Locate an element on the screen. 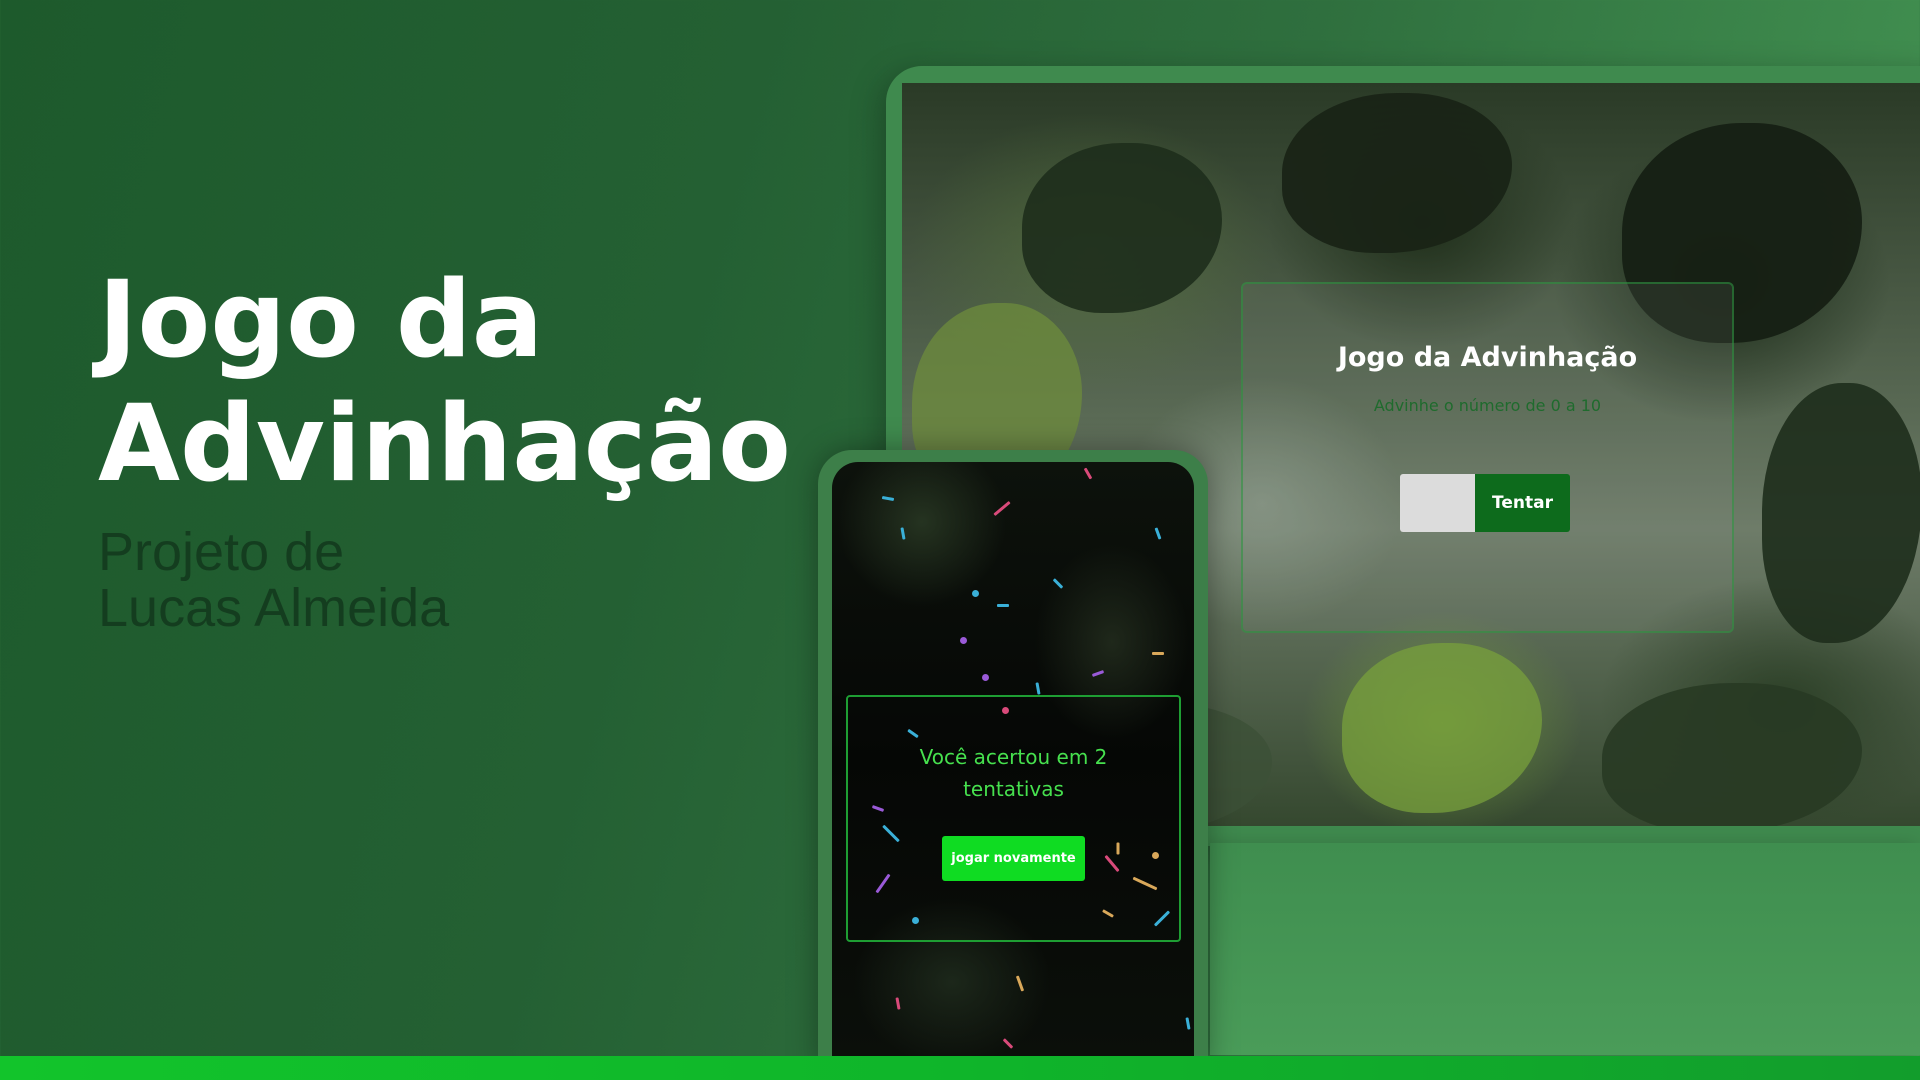 The height and width of the screenshot is (1080, 1920). game-title: Jogo da Advinhação is located at coordinates (1487, 357).